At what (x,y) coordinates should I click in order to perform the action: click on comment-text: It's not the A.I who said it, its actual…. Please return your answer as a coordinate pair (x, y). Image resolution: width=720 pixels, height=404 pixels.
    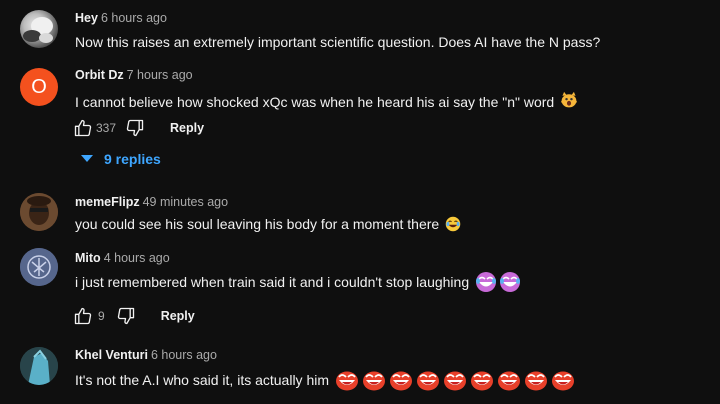
    Looking at the image, I should click on (325, 380).